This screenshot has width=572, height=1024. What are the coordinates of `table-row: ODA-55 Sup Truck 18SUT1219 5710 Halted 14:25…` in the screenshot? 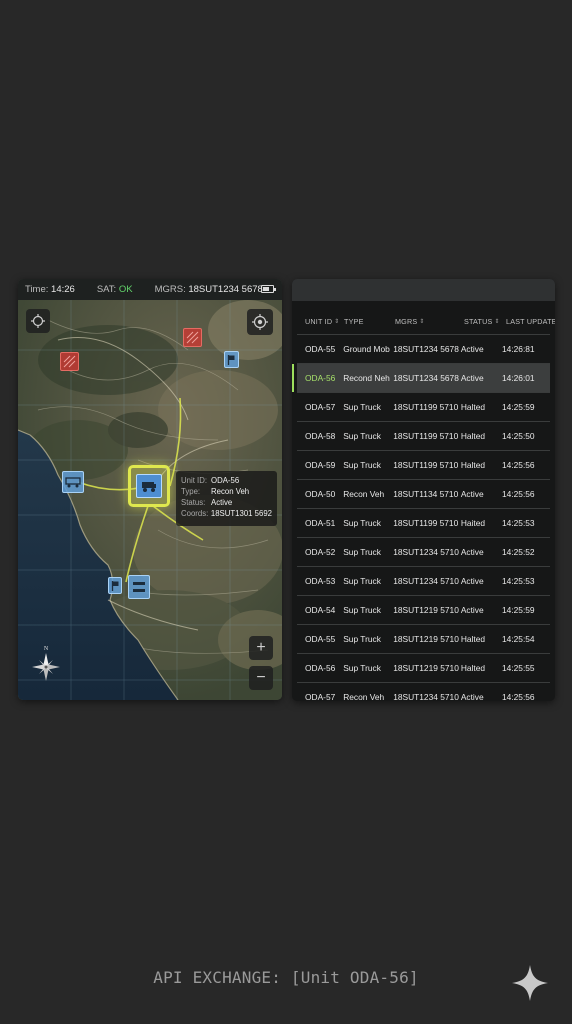 It's located at (423, 638).